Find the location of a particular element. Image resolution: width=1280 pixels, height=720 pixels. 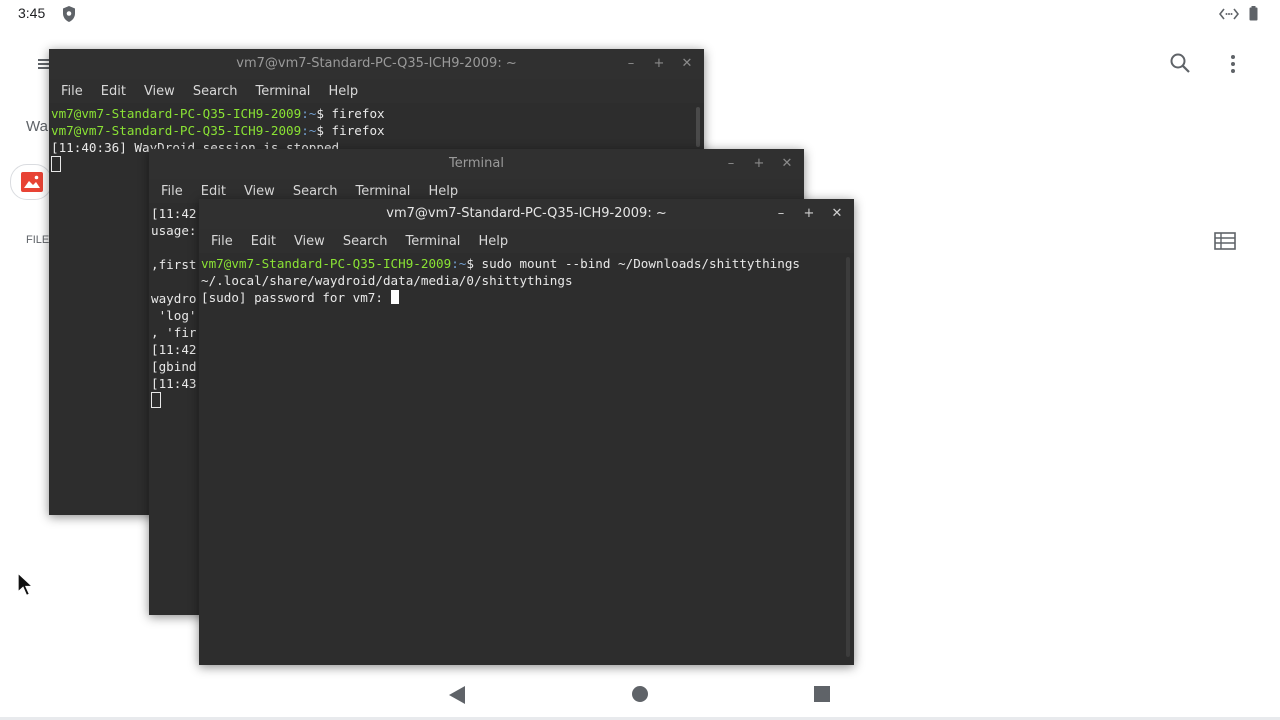

more-options-icon is located at coordinates (1233, 66).